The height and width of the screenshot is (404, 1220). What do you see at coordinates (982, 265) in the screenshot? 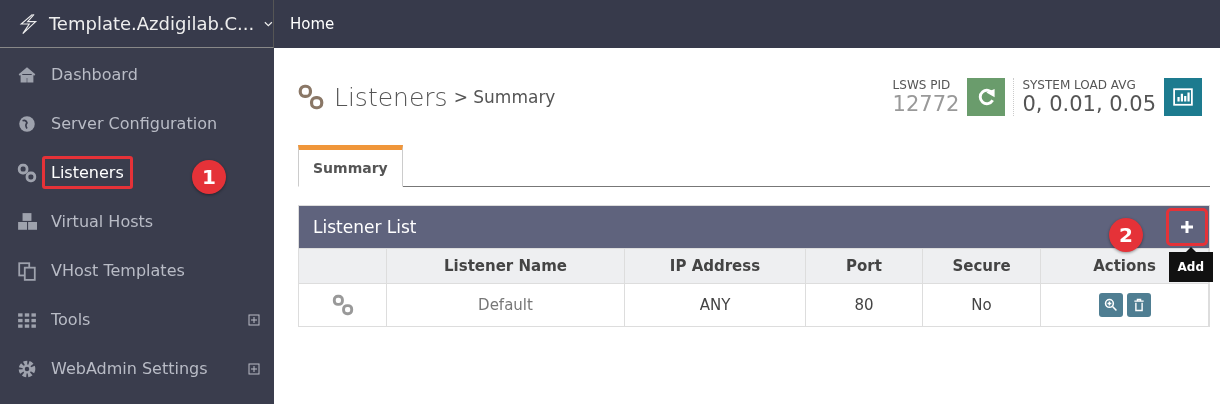
I see `column-header: Secure` at bounding box center [982, 265].